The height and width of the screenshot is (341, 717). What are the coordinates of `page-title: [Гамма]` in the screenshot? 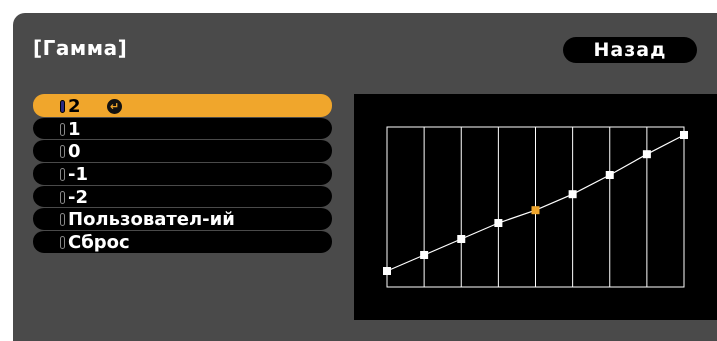 It's located at (80, 48).